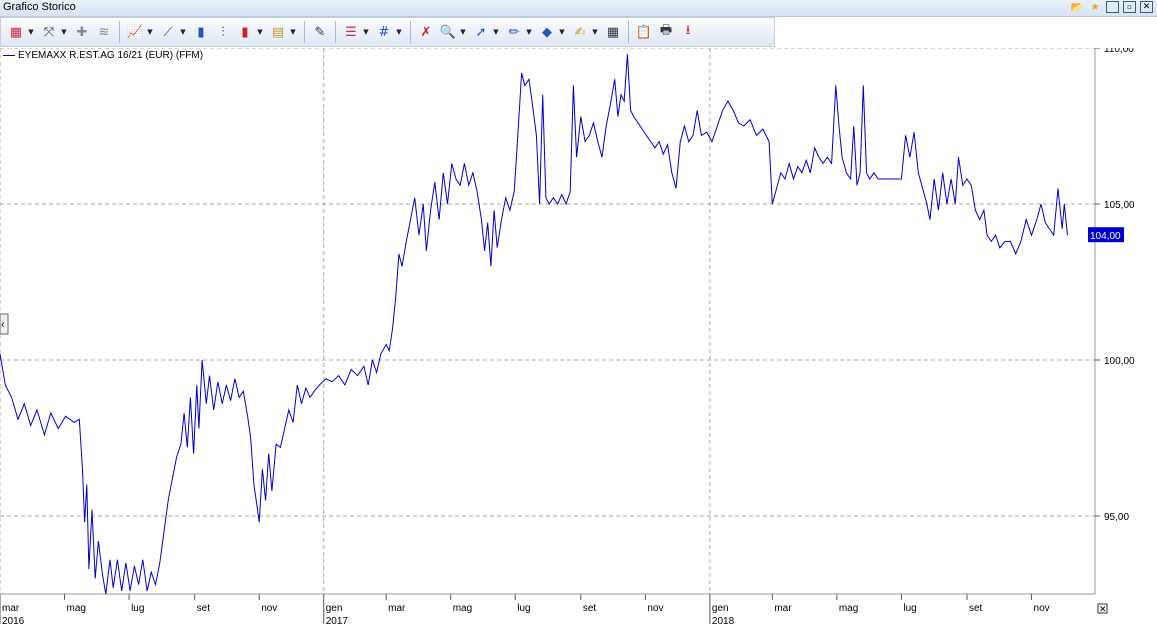  Describe the element at coordinates (245, 32) in the screenshot. I see `candle-chart-icon: ▮` at that location.